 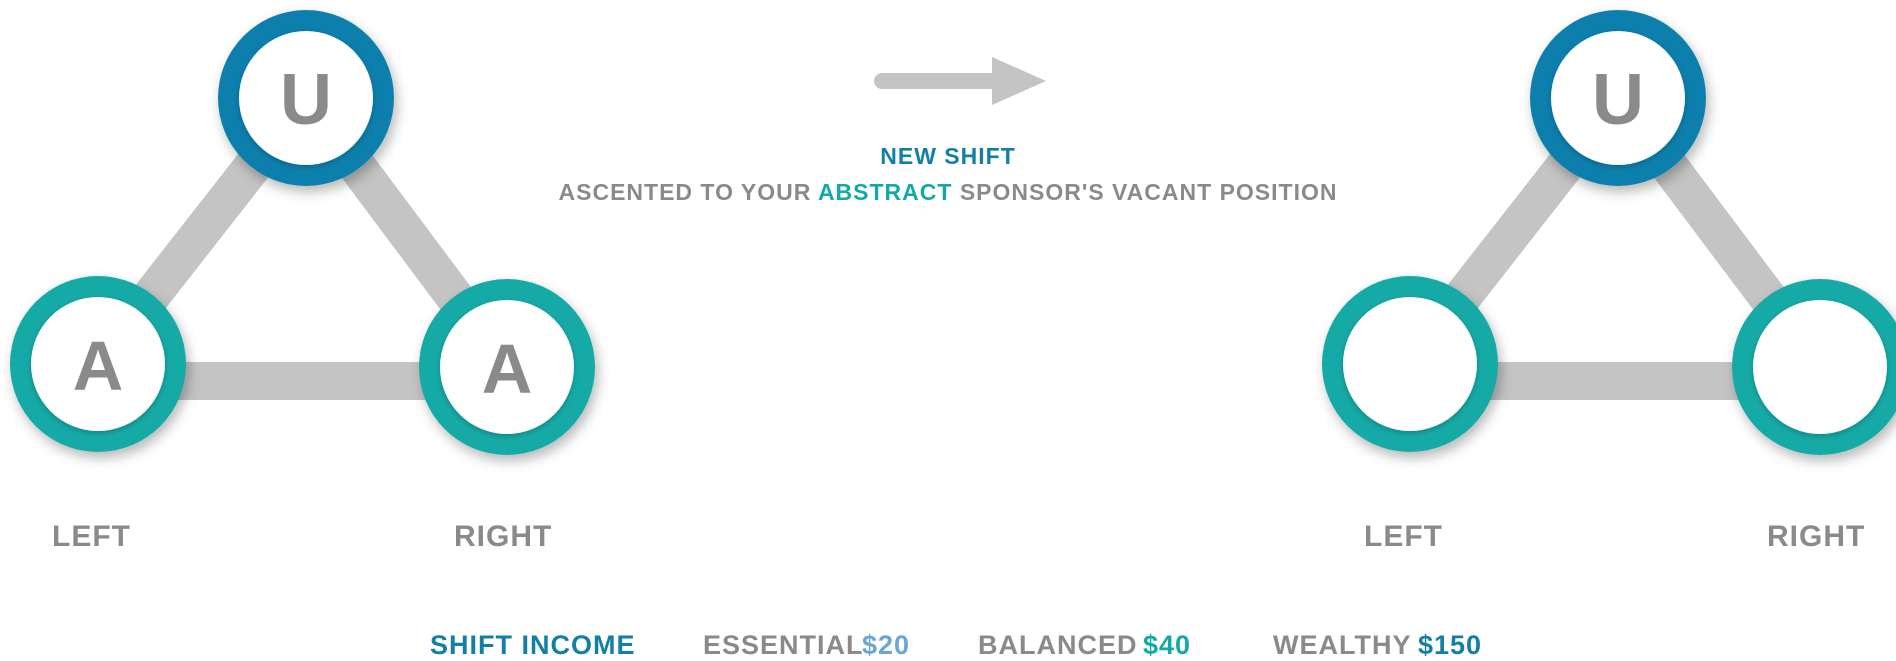 I want to click on tier-value-essential: $20, so click(x=886, y=645).